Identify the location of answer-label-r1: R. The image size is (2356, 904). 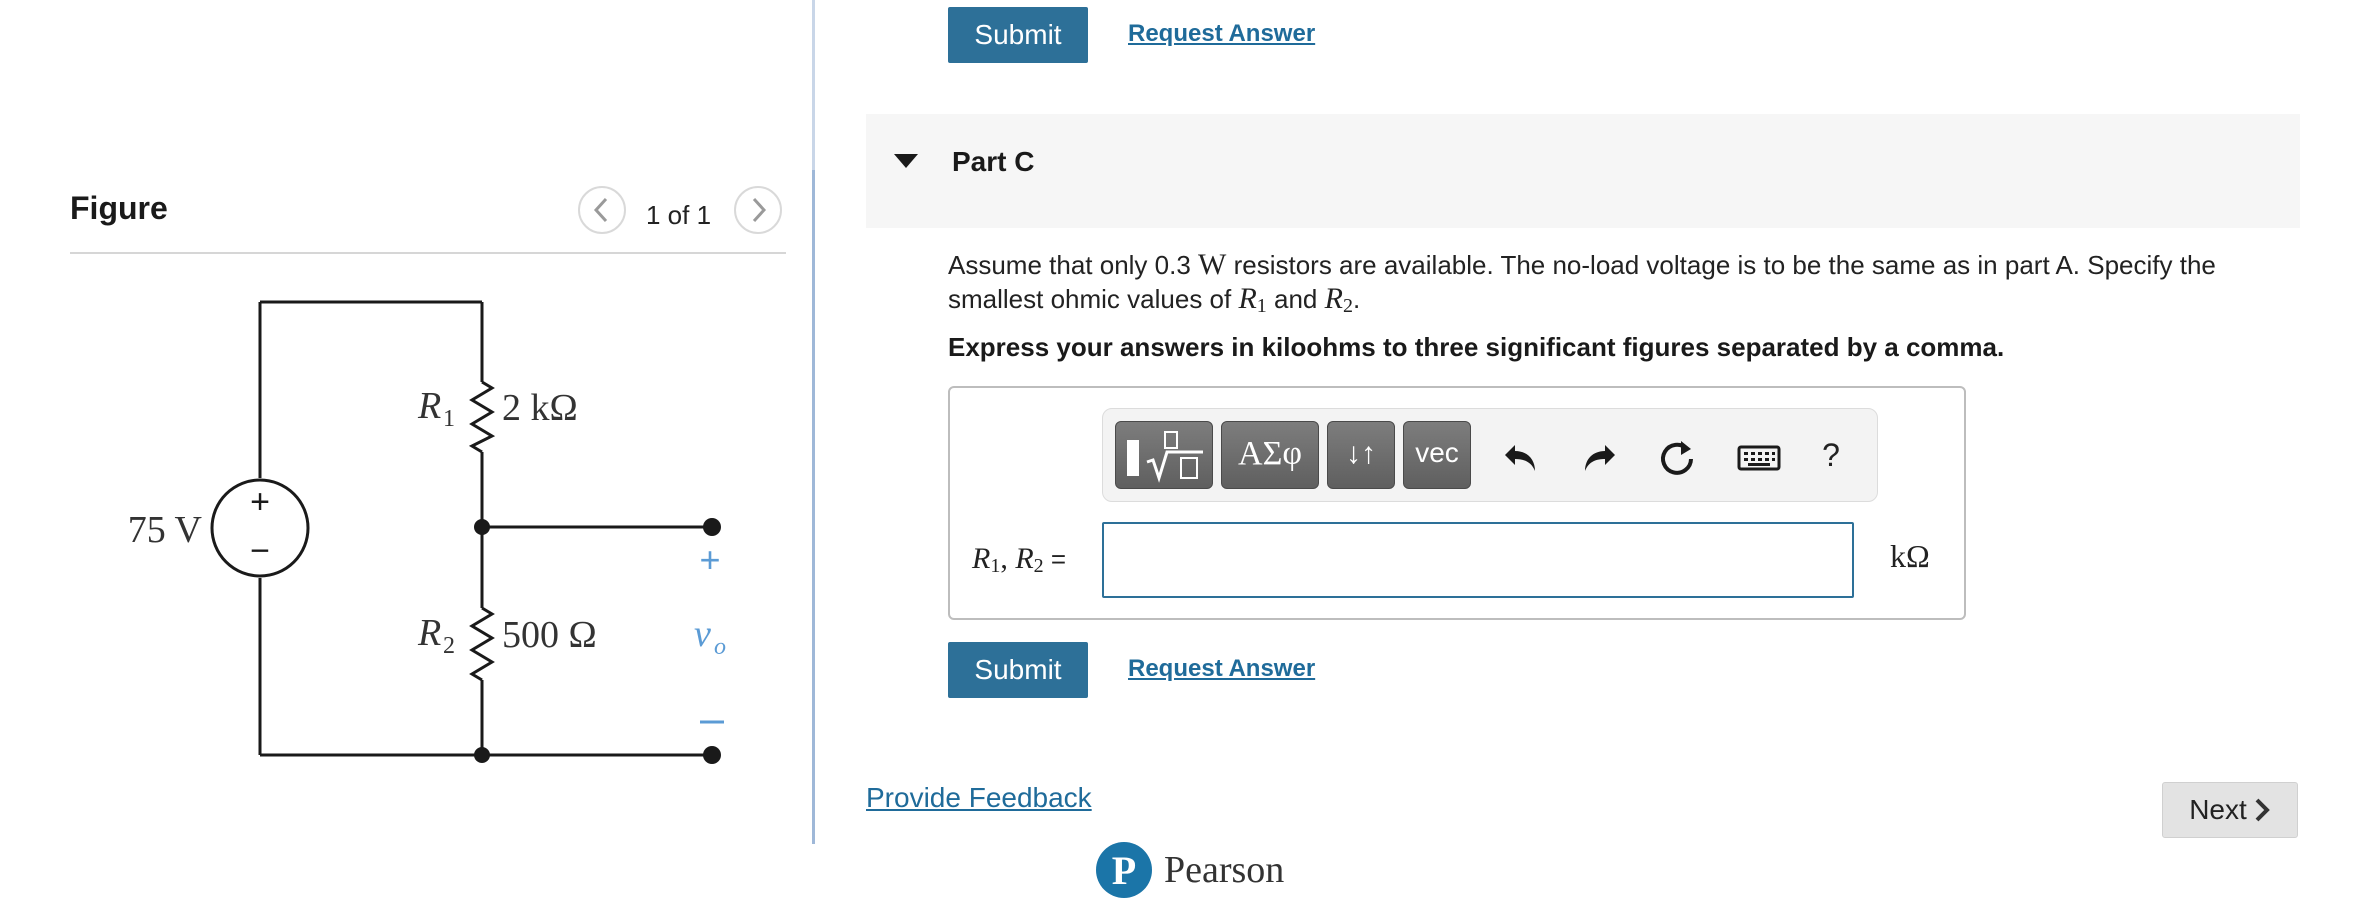
(981, 558).